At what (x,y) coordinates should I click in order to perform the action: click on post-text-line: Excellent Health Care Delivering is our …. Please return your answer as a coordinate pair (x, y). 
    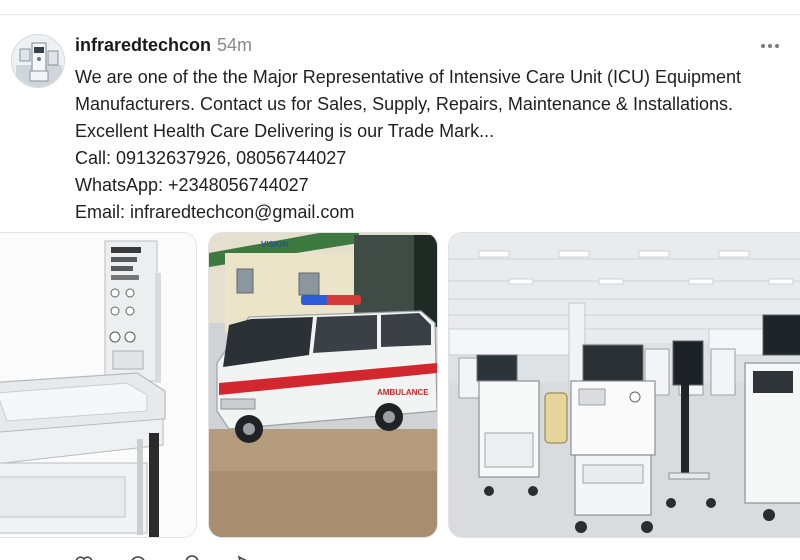
    Looking at the image, I should click on (285, 131).